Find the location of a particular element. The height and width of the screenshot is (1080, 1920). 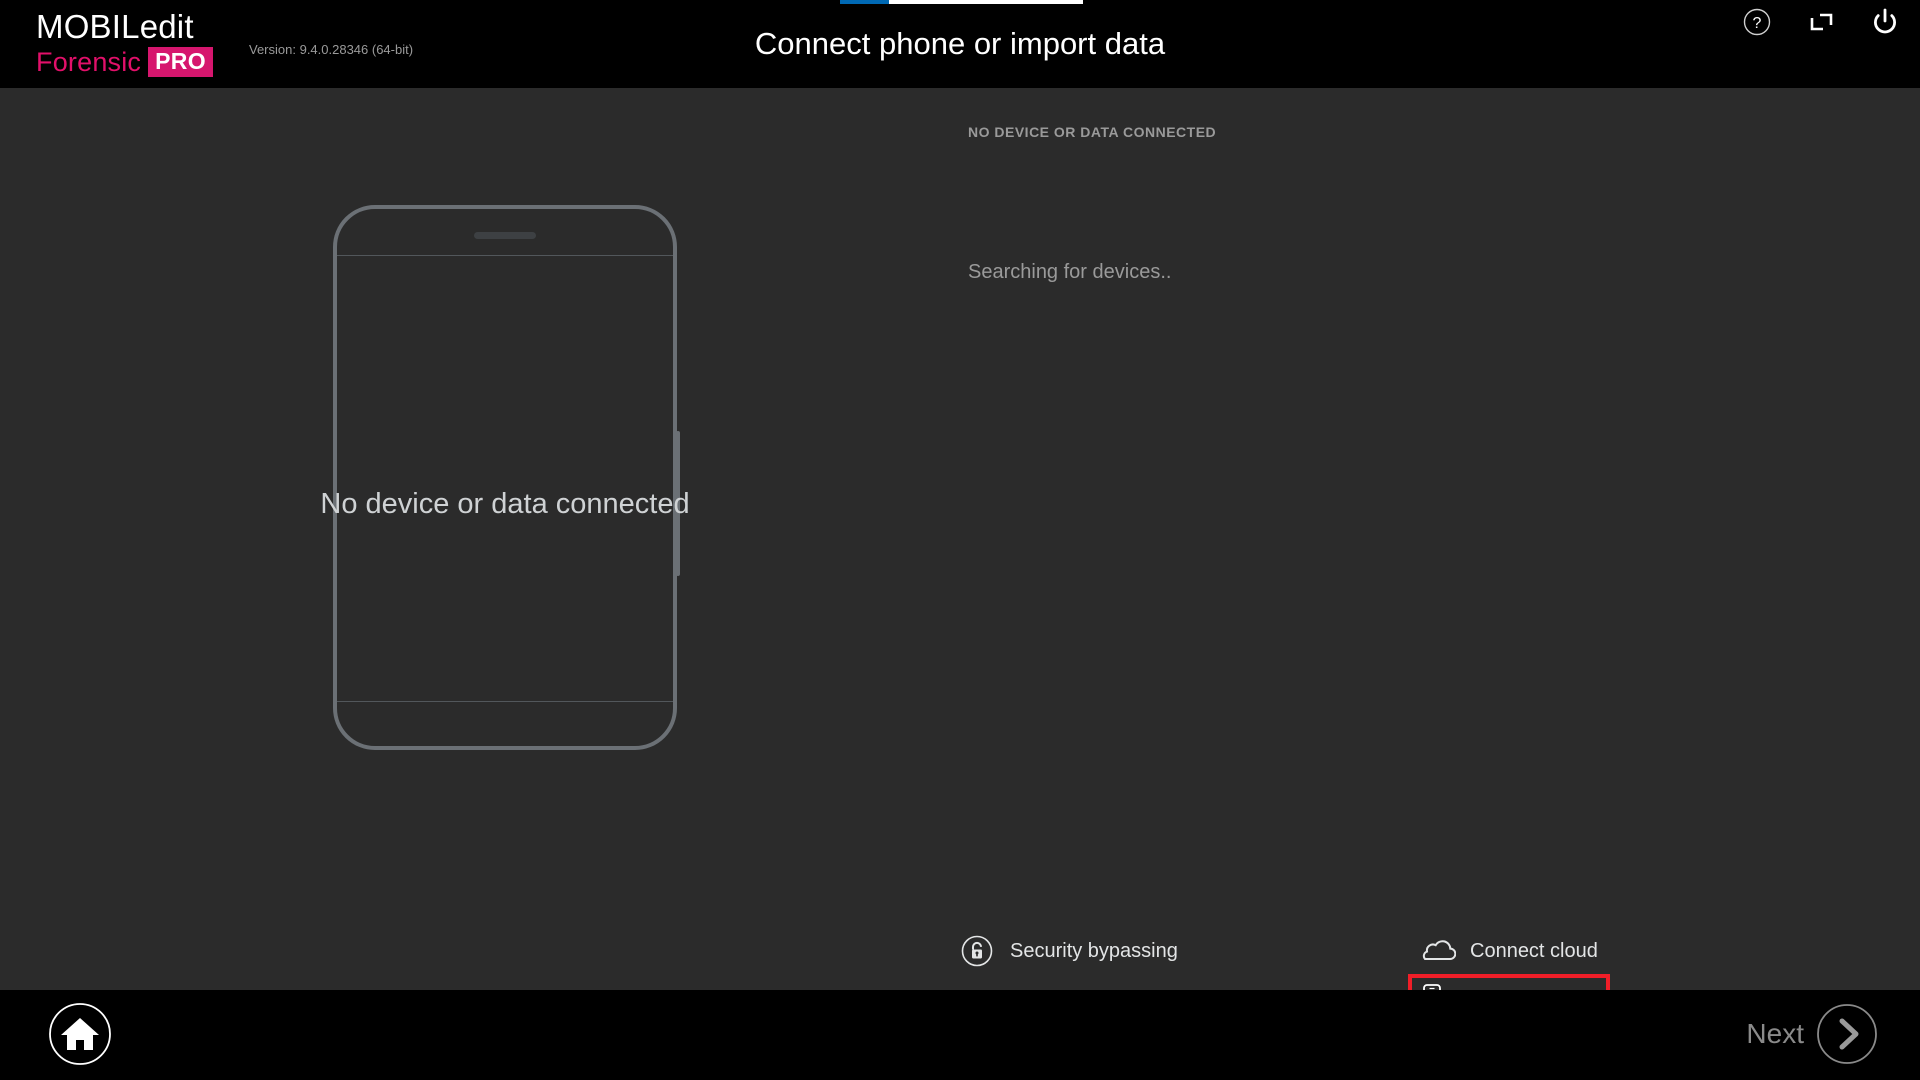

action-connect-cloud: Connect cloud is located at coordinates (1514, 951).